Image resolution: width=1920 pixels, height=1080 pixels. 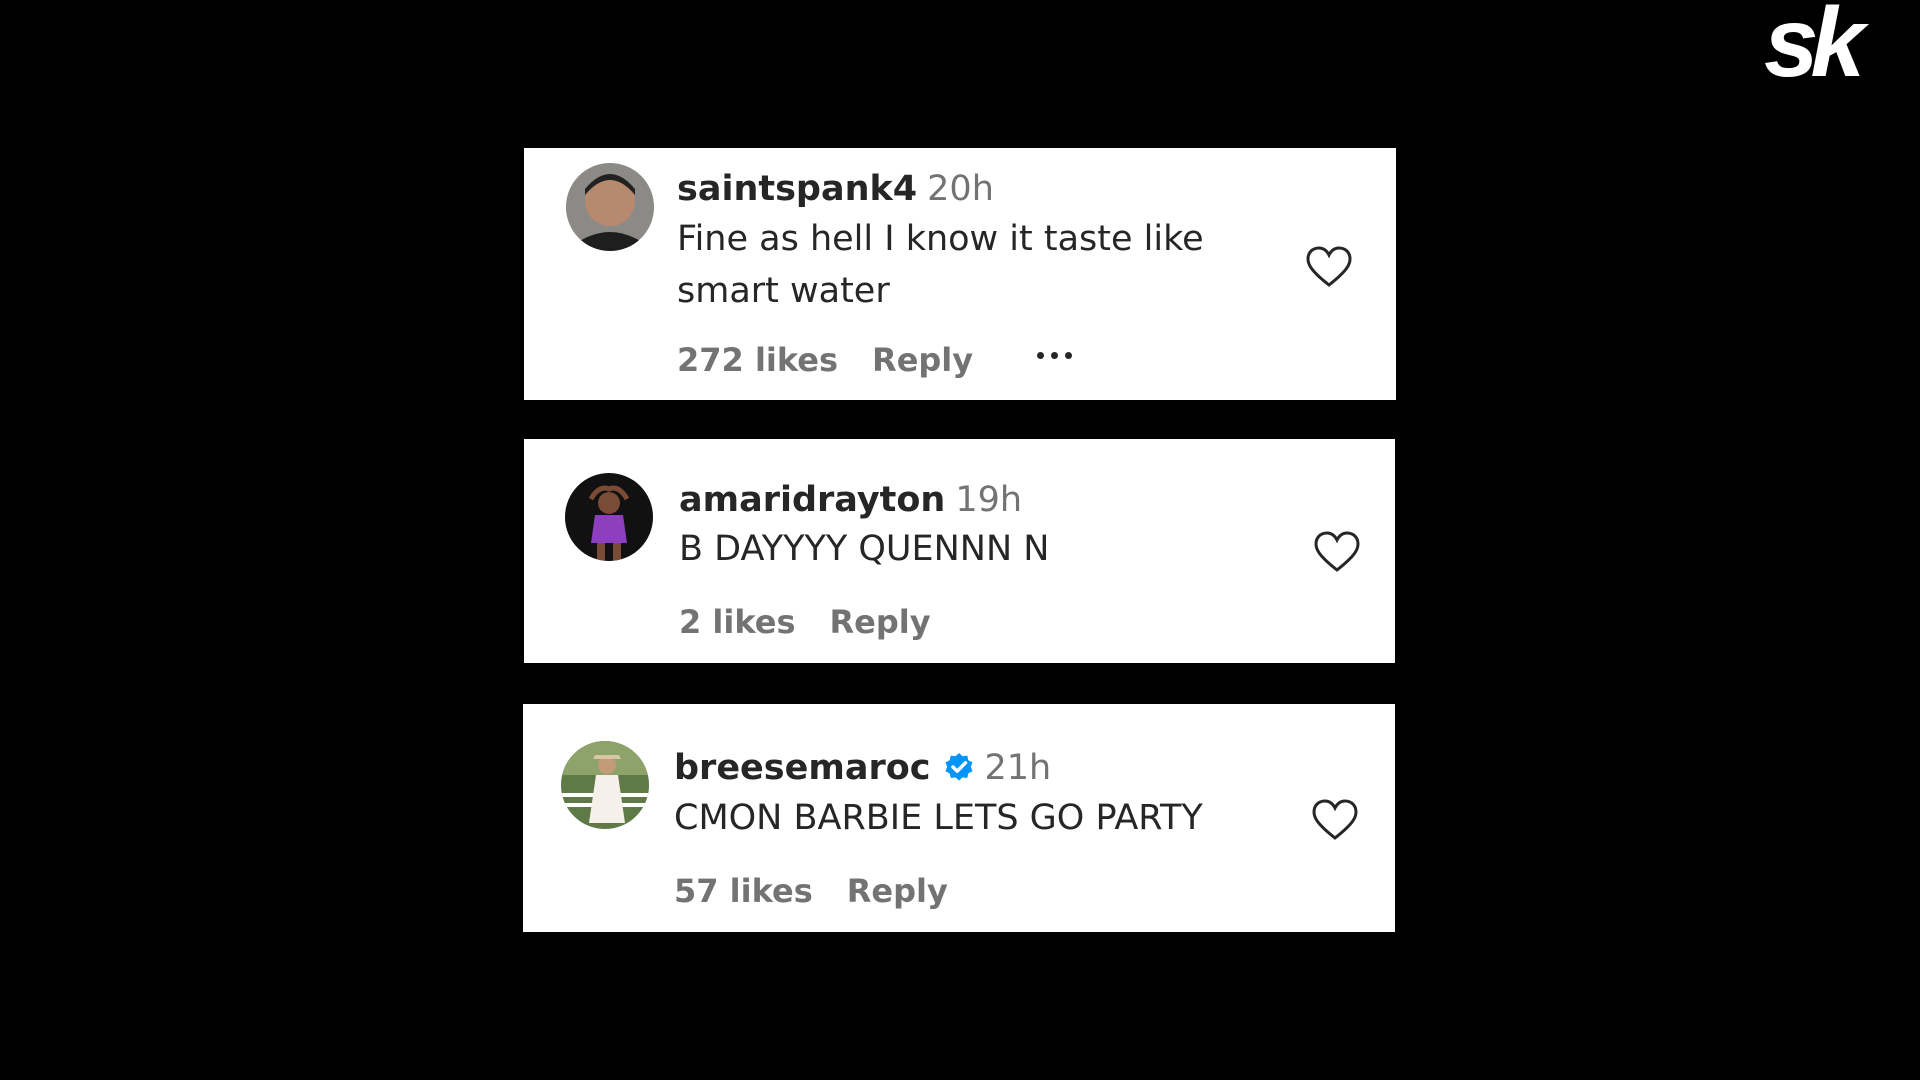 What do you see at coordinates (1018, 768) in the screenshot?
I see `timestamp: 21h` at bounding box center [1018, 768].